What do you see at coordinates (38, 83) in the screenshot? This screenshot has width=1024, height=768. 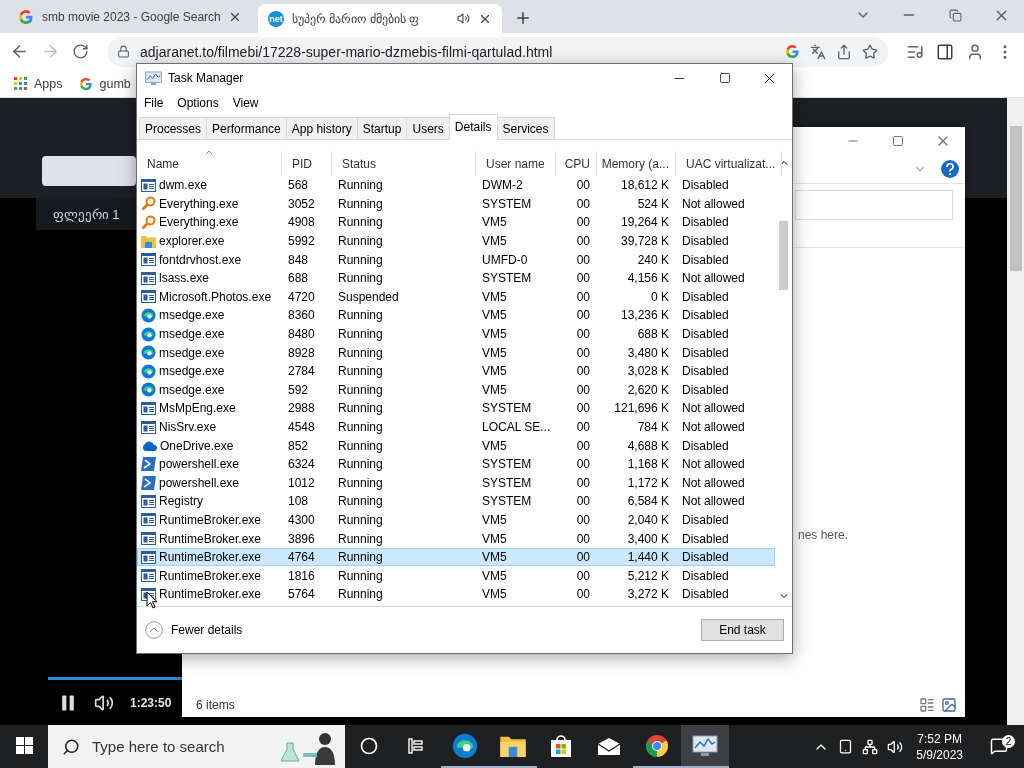 I see `bookmark-link: Apps` at bounding box center [38, 83].